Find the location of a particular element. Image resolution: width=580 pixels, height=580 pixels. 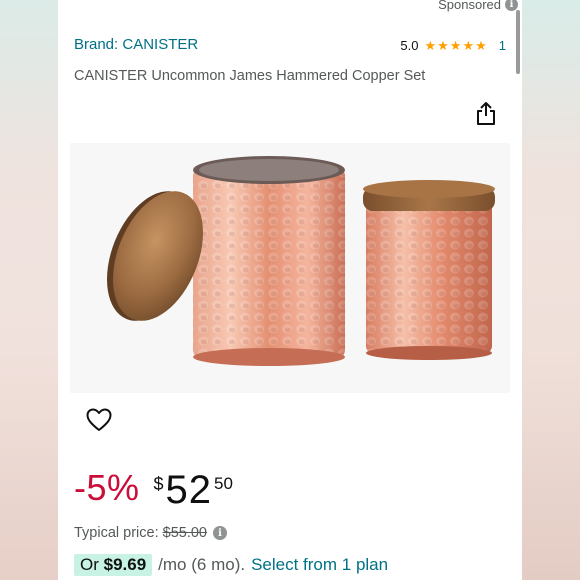

price-fraction: 50 is located at coordinates (223, 483).